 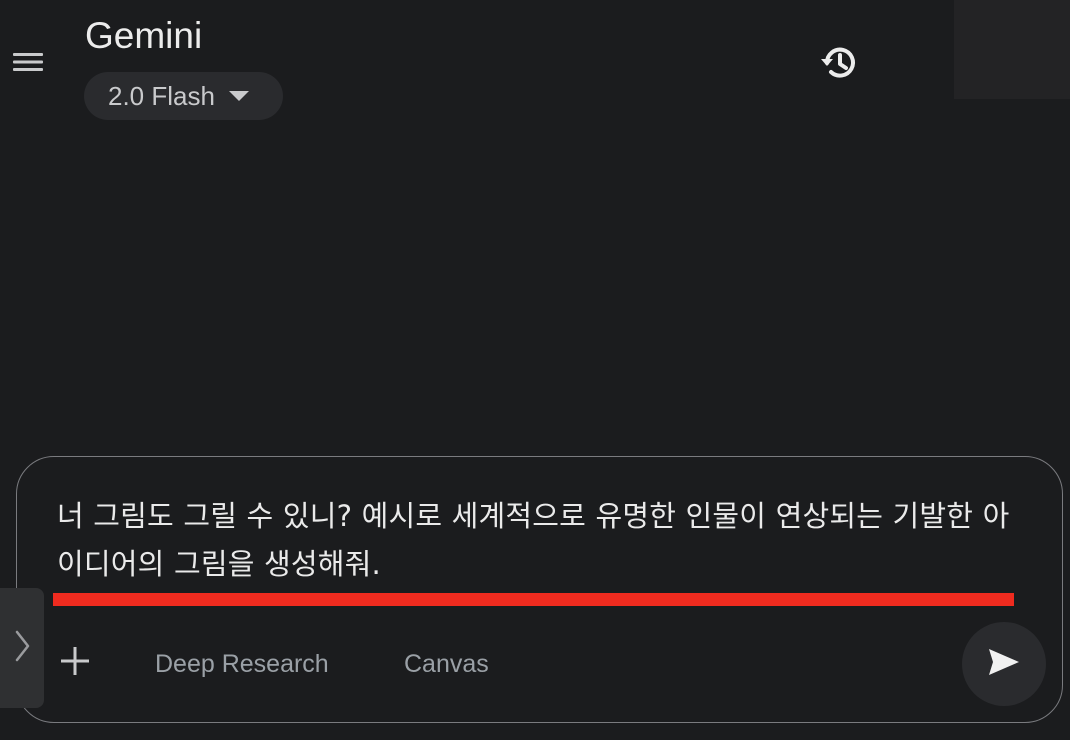 What do you see at coordinates (242, 664) in the screenshot?
I see `deep-research-chip: Deep Research` at bounding box center [242, 664].